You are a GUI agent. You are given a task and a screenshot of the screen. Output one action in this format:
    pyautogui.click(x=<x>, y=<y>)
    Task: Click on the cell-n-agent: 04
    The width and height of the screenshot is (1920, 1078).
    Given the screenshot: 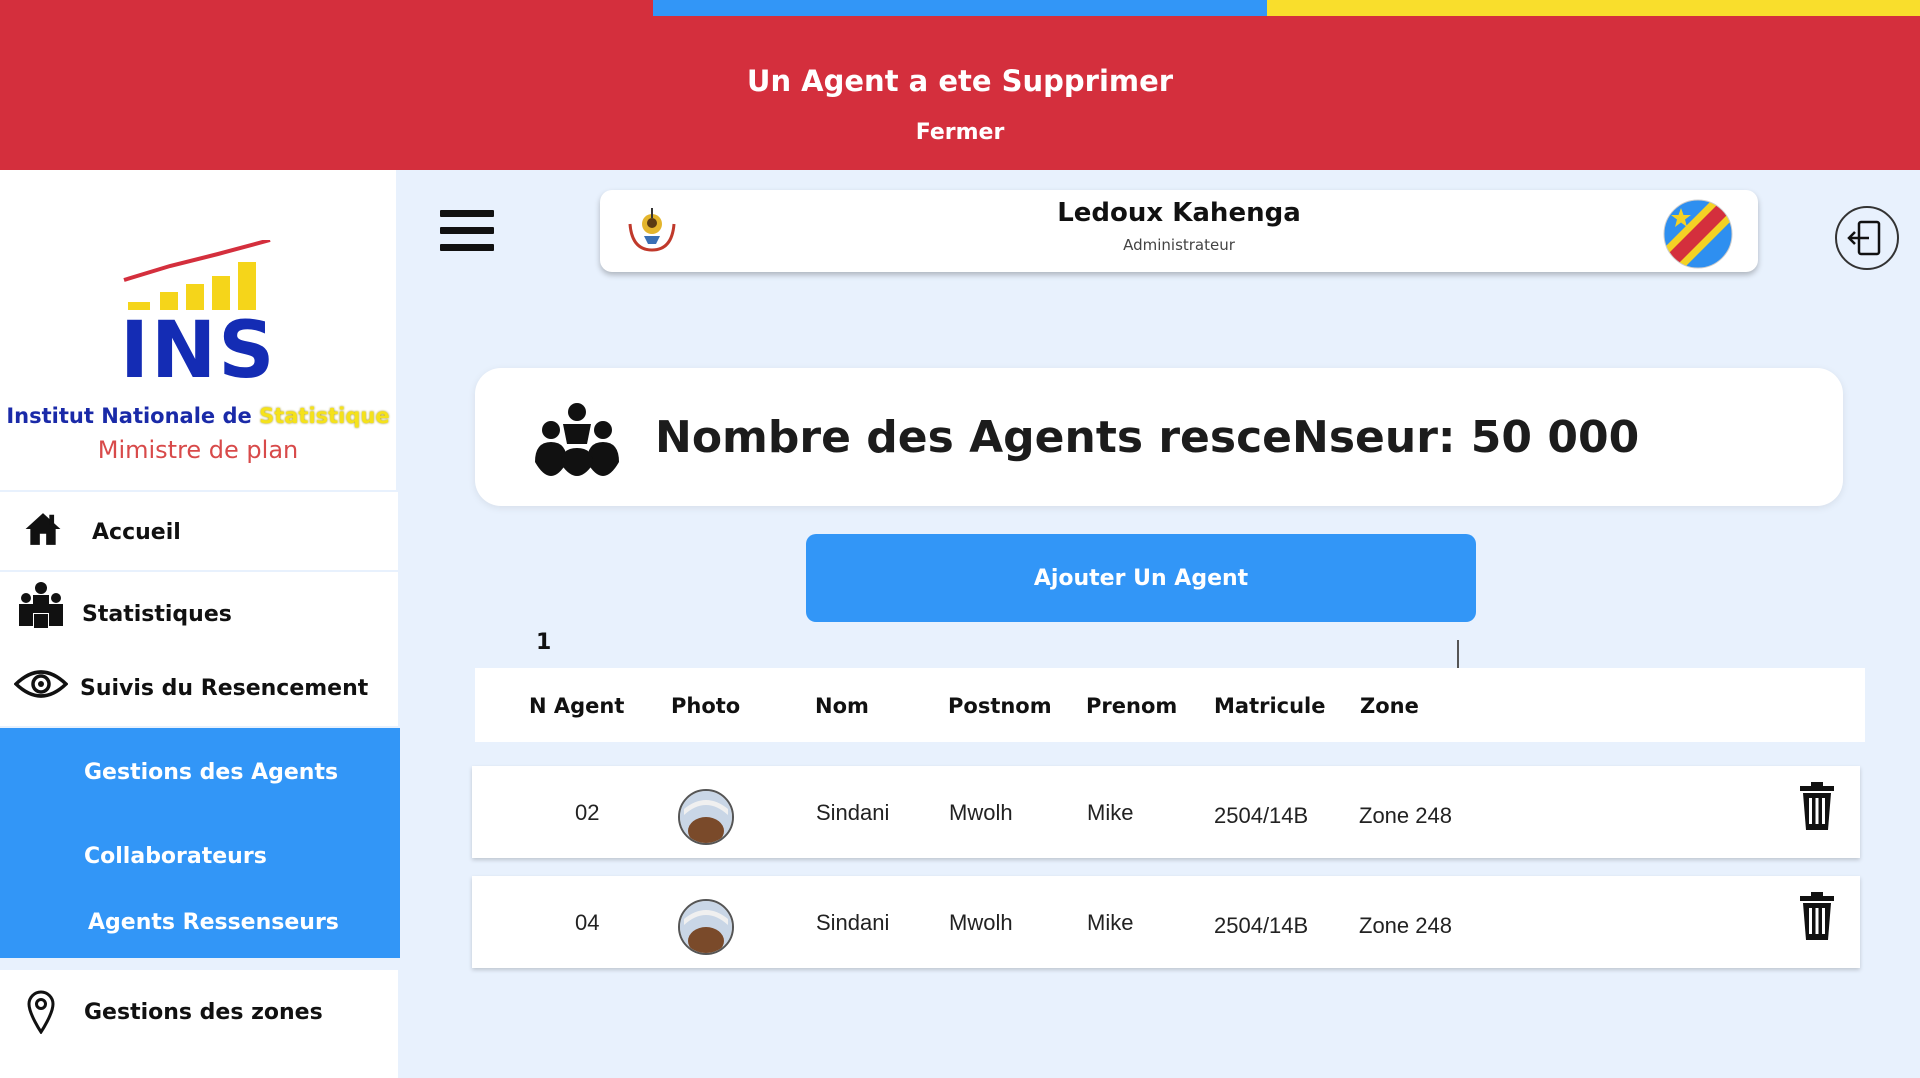 What is the action you would take?
    pyautogui.click(x=587, y=922)
    